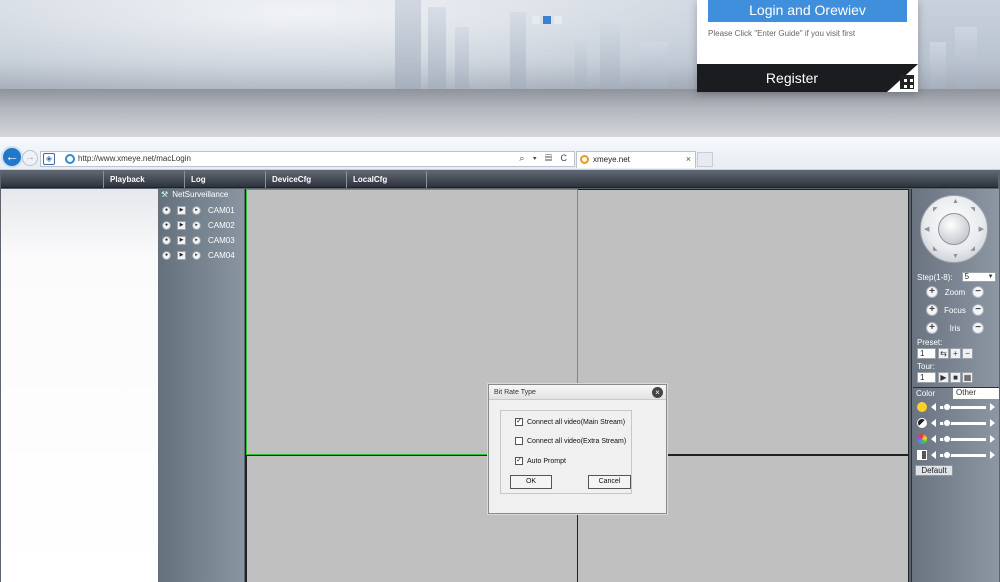 The width and height of the screenshot is (1000, 582). I want to click on close-tab-icon: ×, so click(688, 159).